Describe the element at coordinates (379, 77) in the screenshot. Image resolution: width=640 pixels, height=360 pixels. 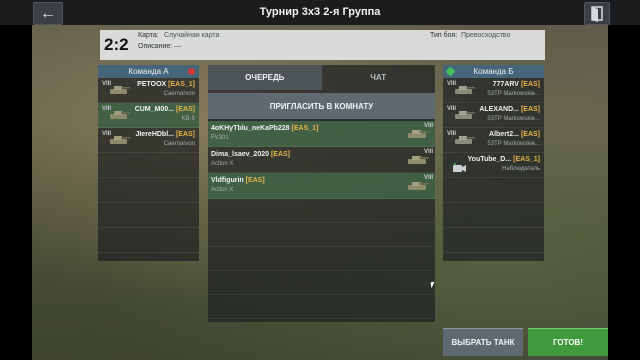
I see `tab-chat: ЧАТ` at that location.